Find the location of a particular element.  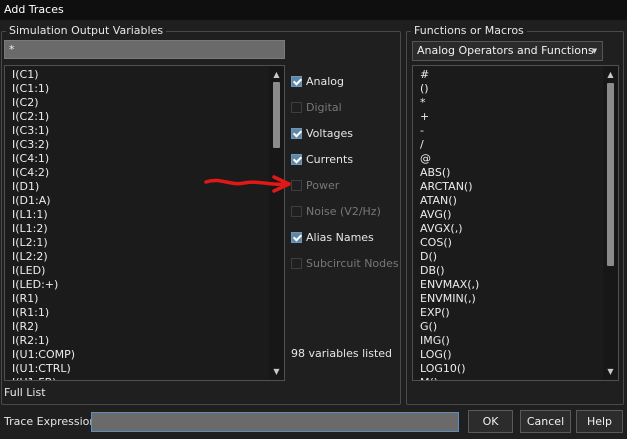

function-list-item: ARCTAN() is located at coordinates (508, 187).